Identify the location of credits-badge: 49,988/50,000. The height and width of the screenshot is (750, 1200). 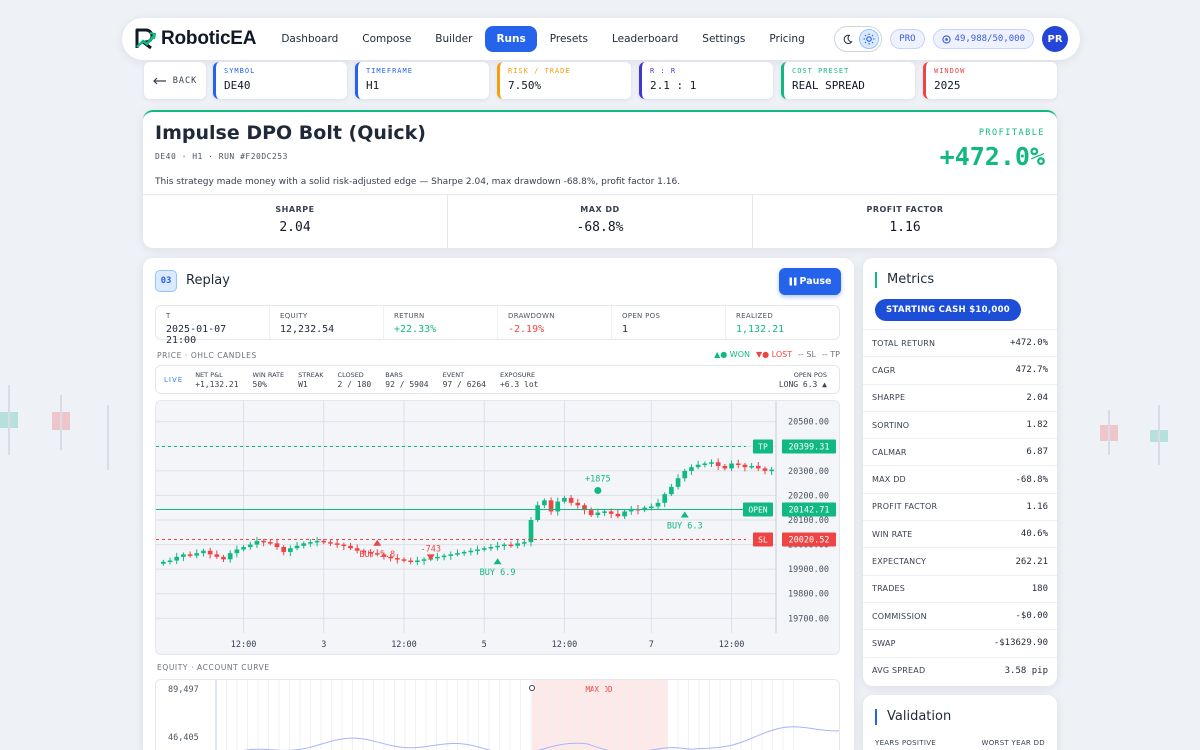
(983, 39).